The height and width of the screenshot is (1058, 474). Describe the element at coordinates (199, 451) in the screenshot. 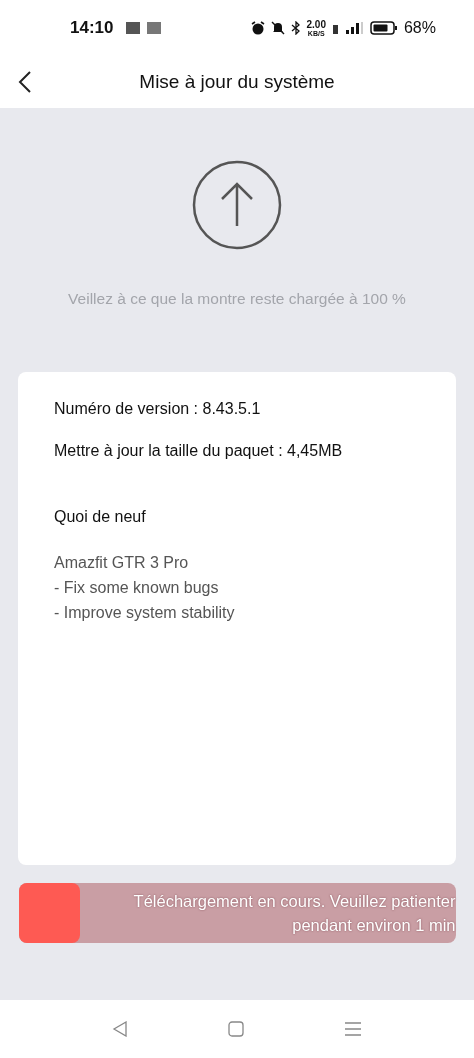

I see `info-line: Mettre à jour la taille du paquet : 4,45MB` at that location.